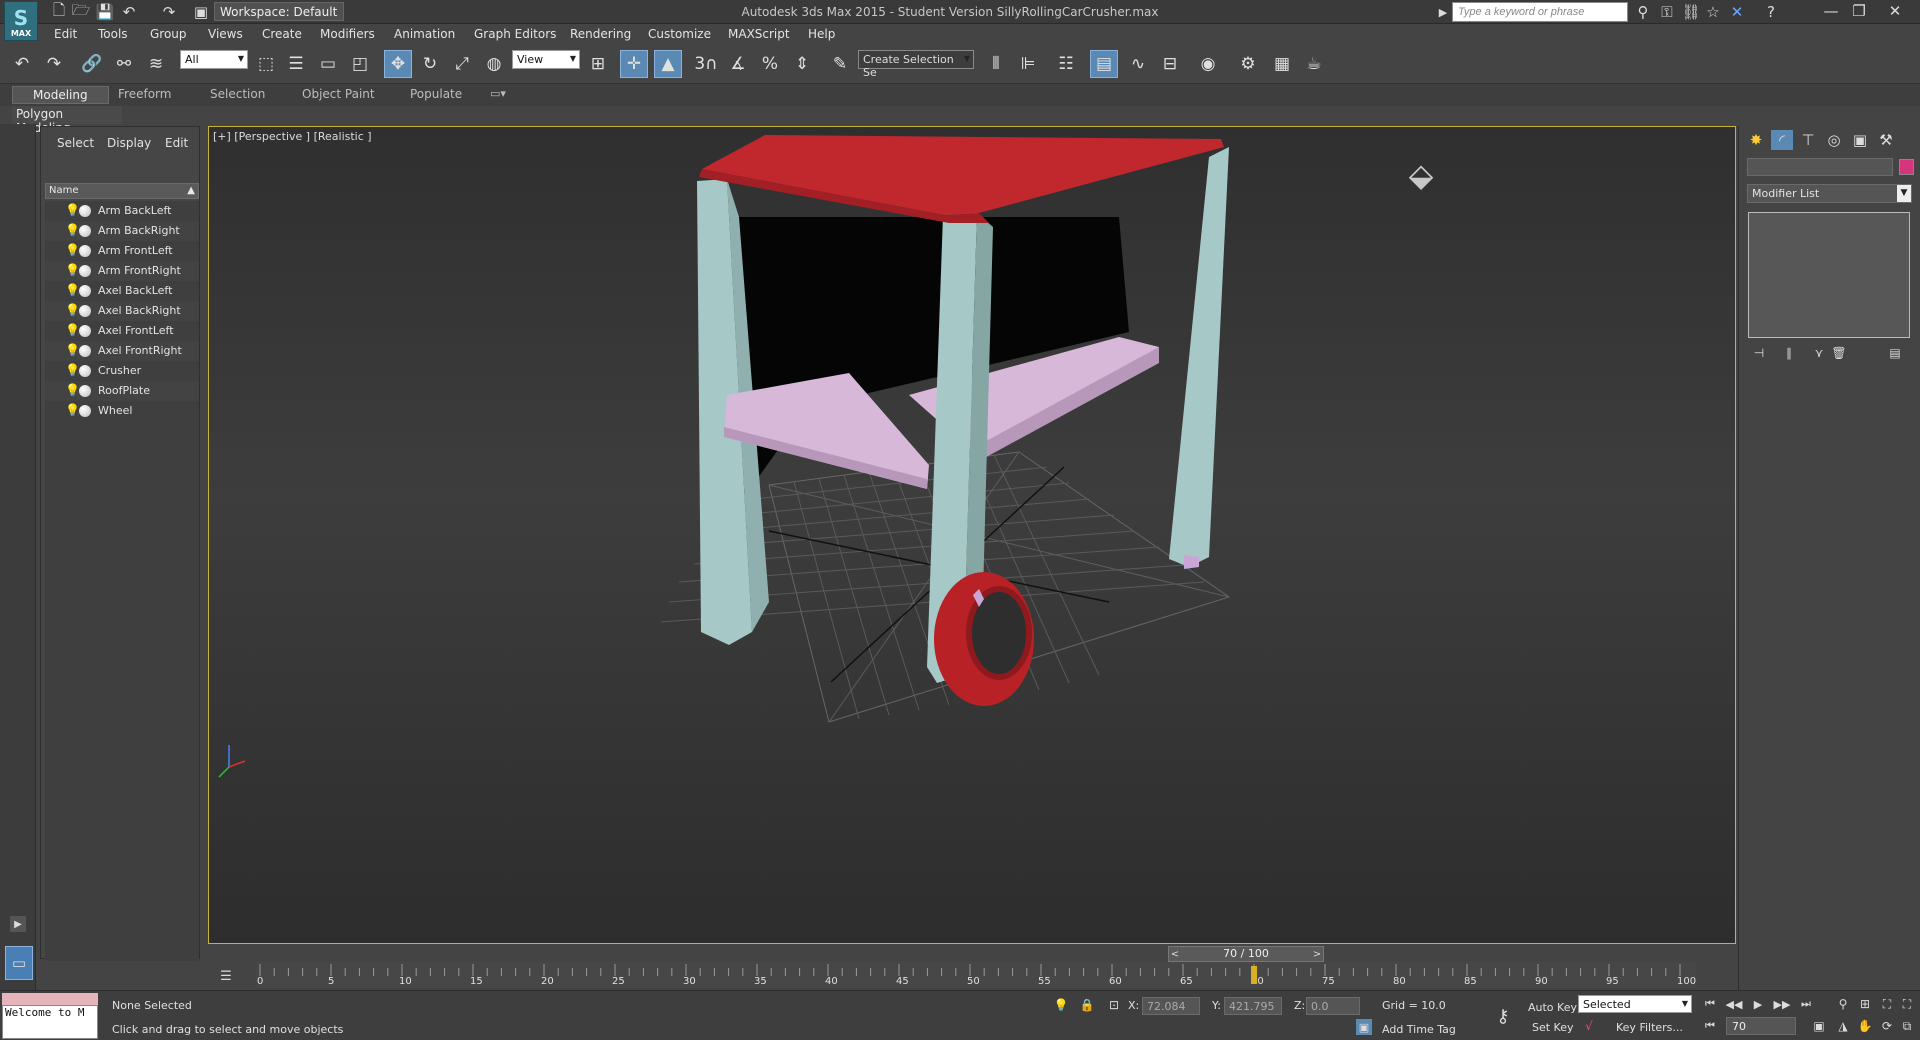  Describe the element at coordinates (1552, 1007) in the screenshot. I see `auto-key-button: Auto Key` at that location.